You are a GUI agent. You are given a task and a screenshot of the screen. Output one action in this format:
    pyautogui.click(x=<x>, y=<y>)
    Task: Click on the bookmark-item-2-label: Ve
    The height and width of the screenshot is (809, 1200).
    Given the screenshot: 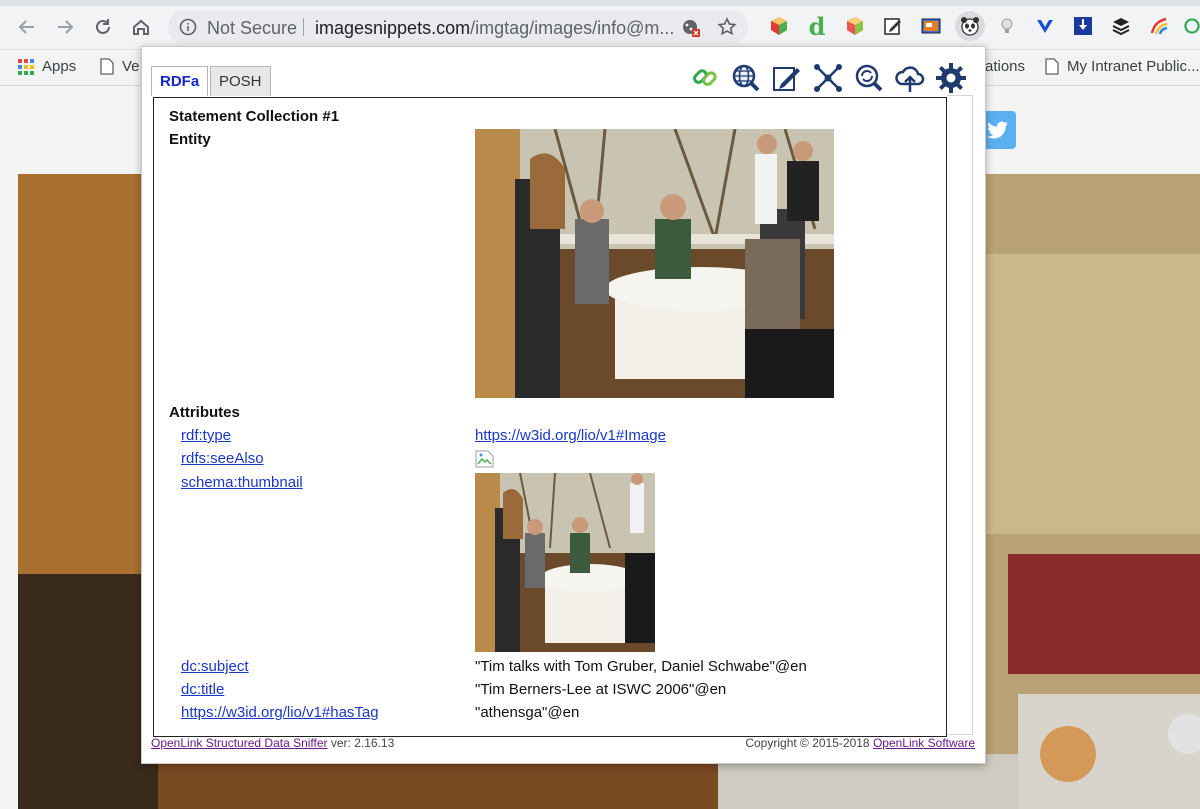 What is the action you would take?
    pyautogui.click(x=131, y=66)
    